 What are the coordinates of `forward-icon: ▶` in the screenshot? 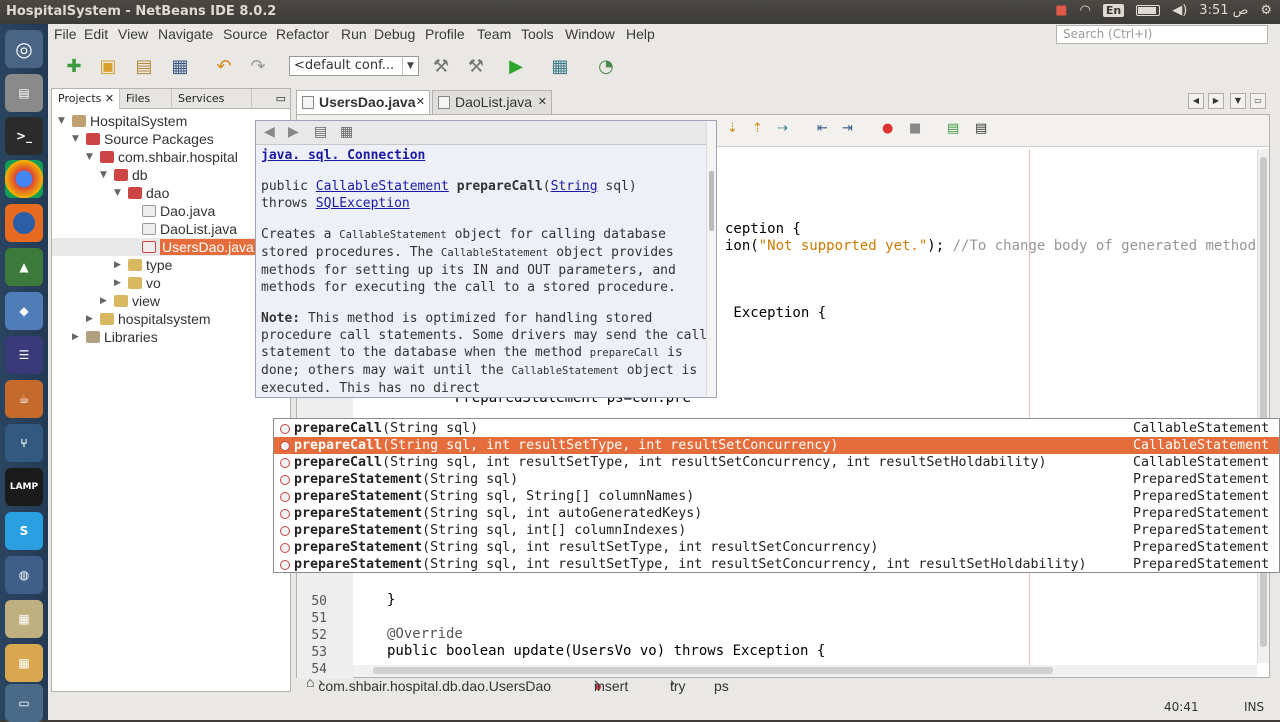 It's located at (293, 132).